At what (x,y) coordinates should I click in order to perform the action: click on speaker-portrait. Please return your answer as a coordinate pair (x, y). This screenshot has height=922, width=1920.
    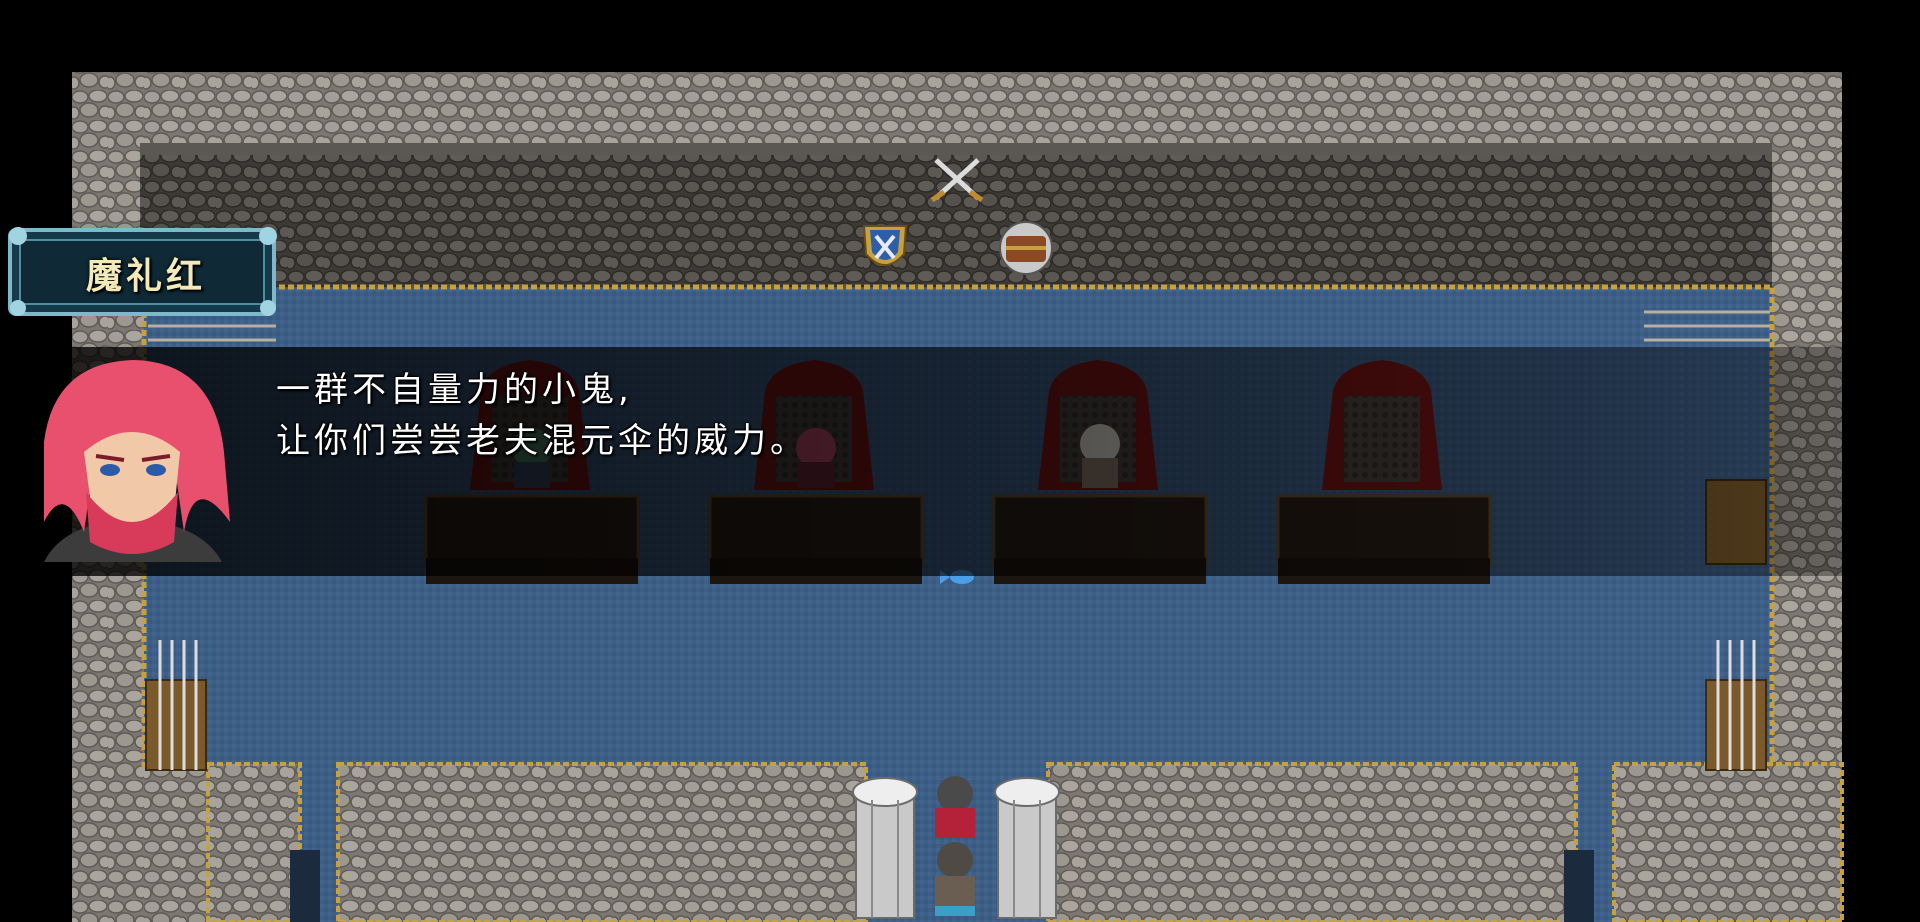
    Looking at the image, I should click on (133, 460).